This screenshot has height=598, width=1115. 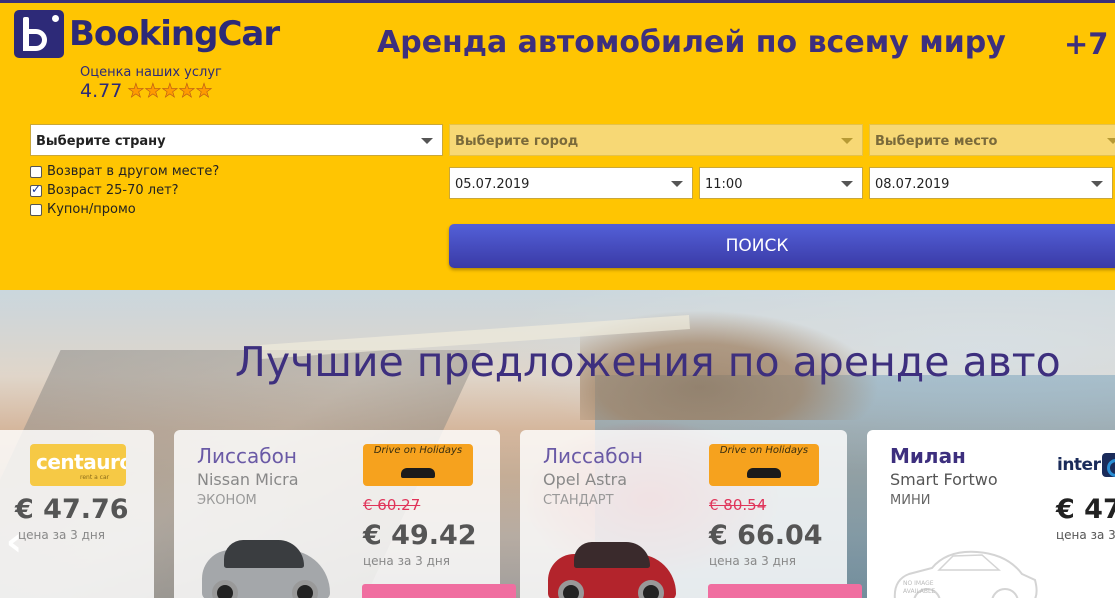 I want to click on offers-title: Лучшие предложения по аренде авто, so click(x=648, y=362).